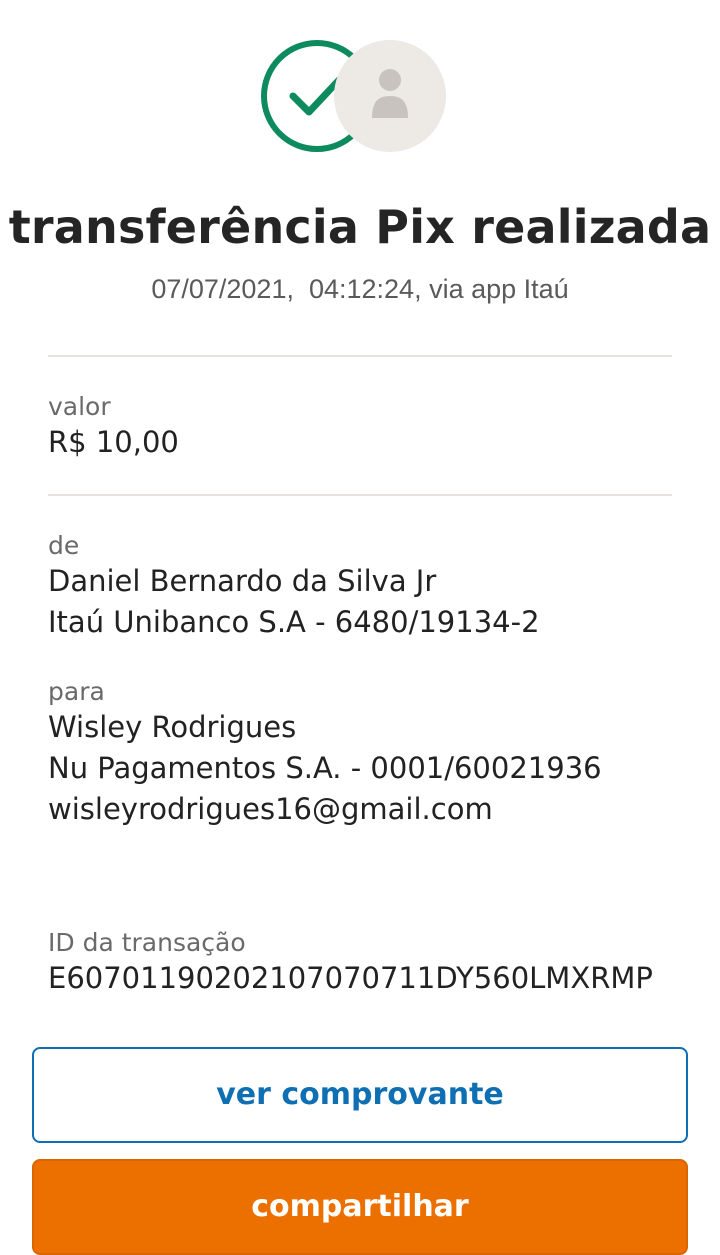  Describe the element at coordinates (350, 978) in the screenshot. I see `transaction-id-value: E60701190202107070711DY560LMXRMP` at that location.